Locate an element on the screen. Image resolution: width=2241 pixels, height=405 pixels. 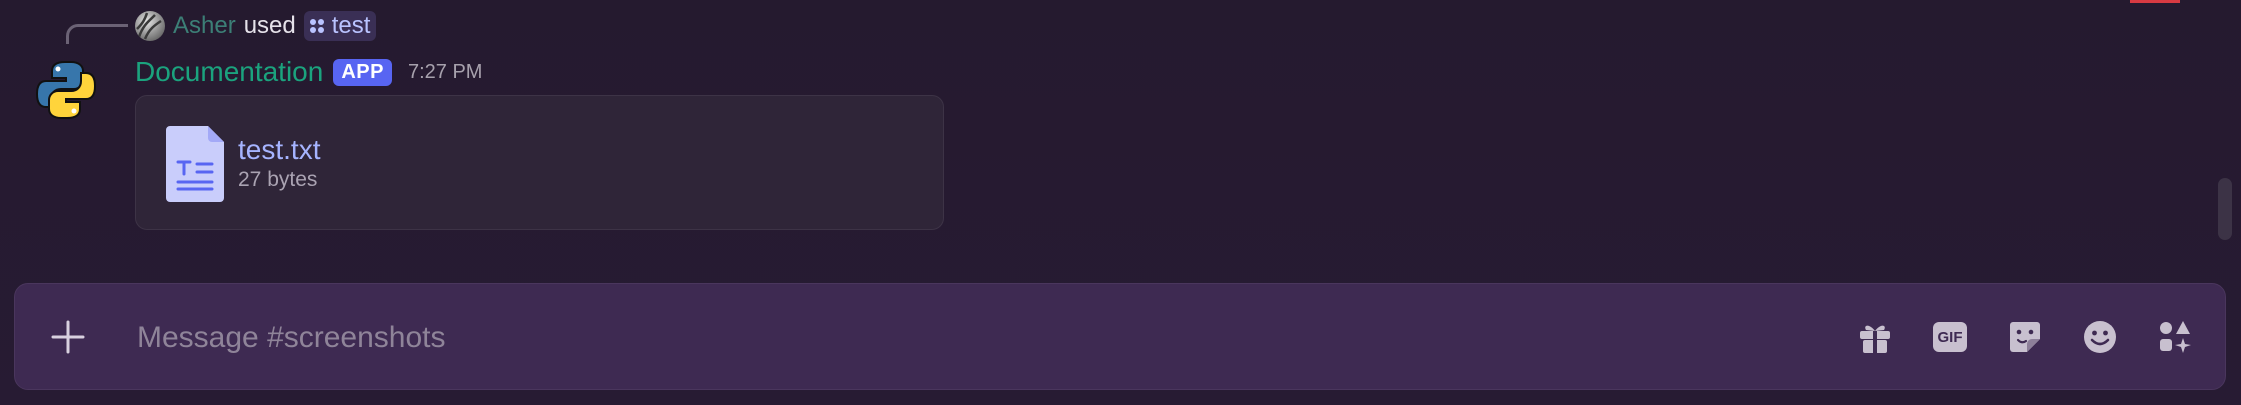
message-input is located at coordinates (987, 338).